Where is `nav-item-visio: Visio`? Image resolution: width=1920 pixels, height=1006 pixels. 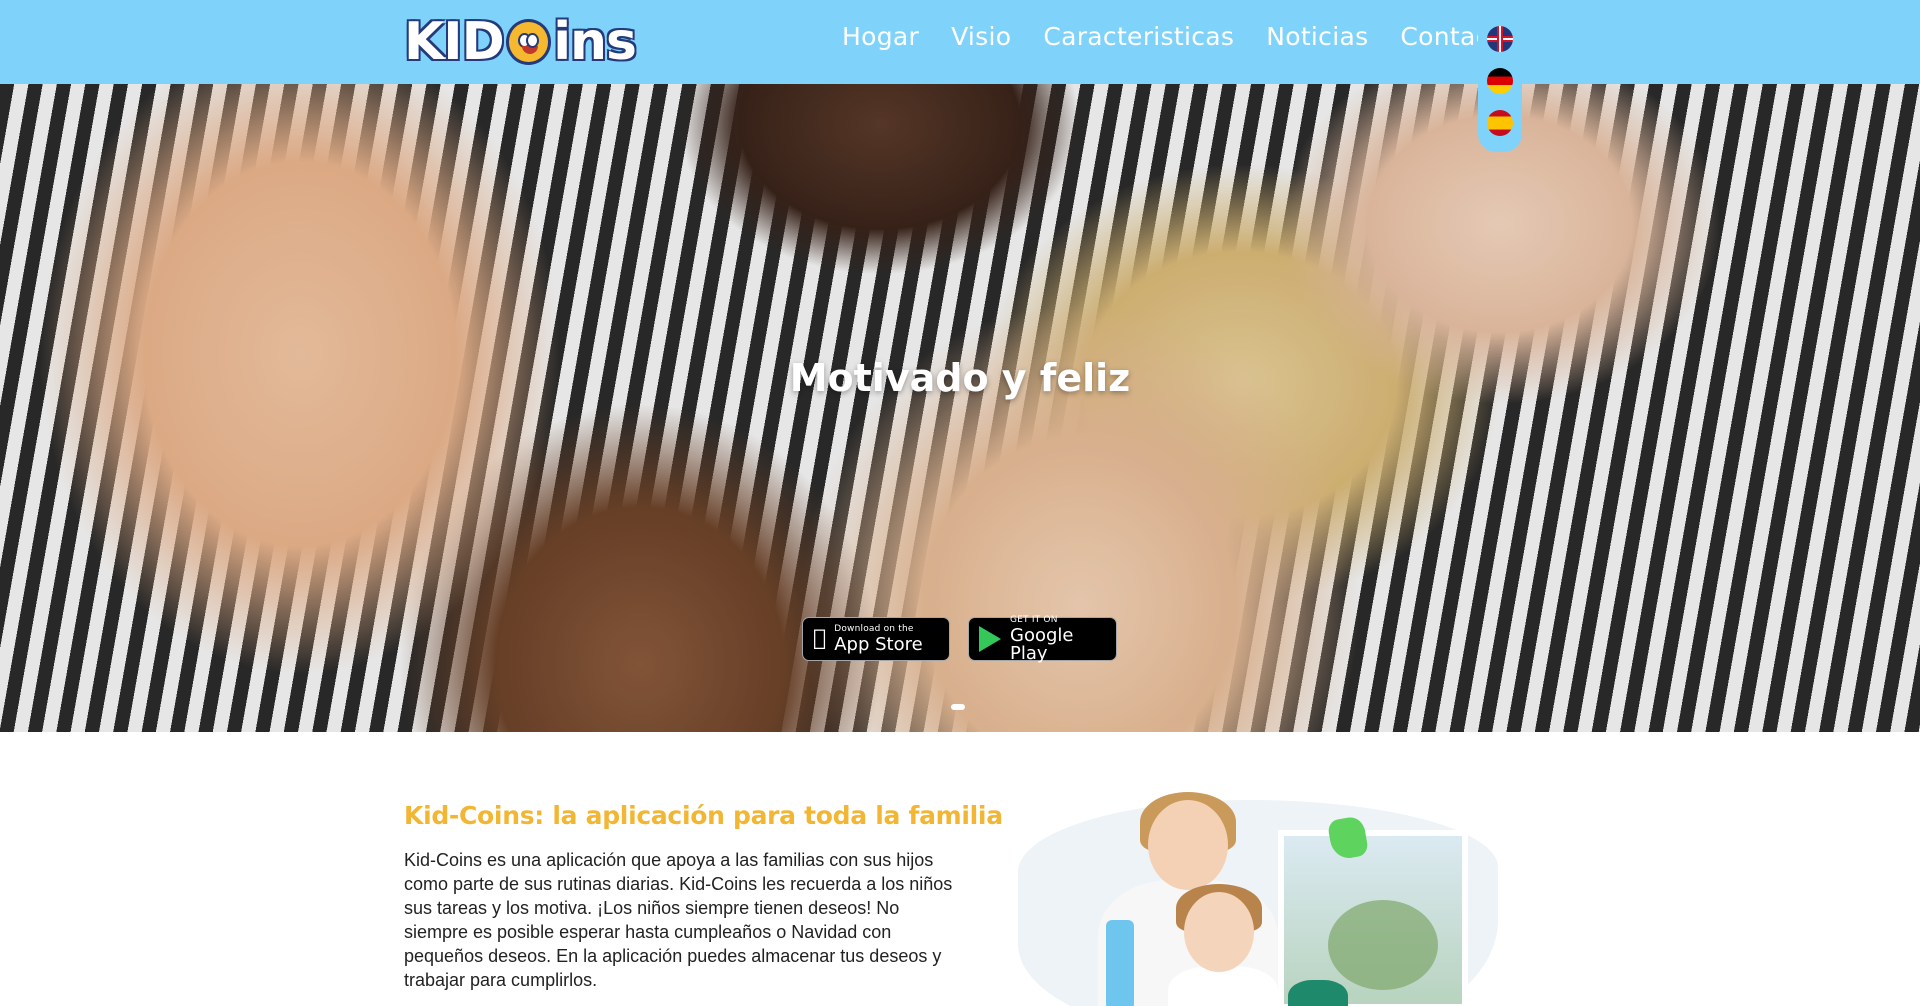
nav-item-visio: Visio is located at coordinates (981, 36).